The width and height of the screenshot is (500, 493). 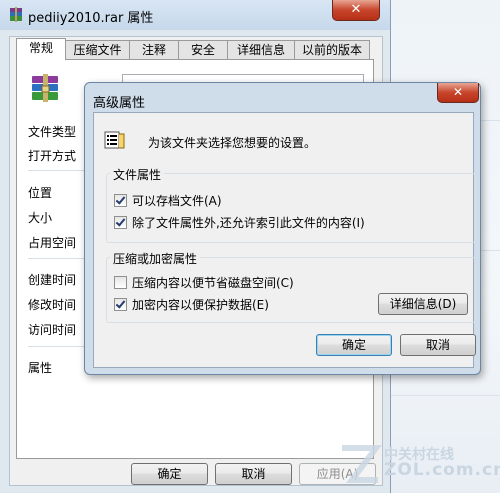 What do you see at coordinates (16, 14) in the screenshot?
I see `winrar-icon` at bounding box center [16, 14].